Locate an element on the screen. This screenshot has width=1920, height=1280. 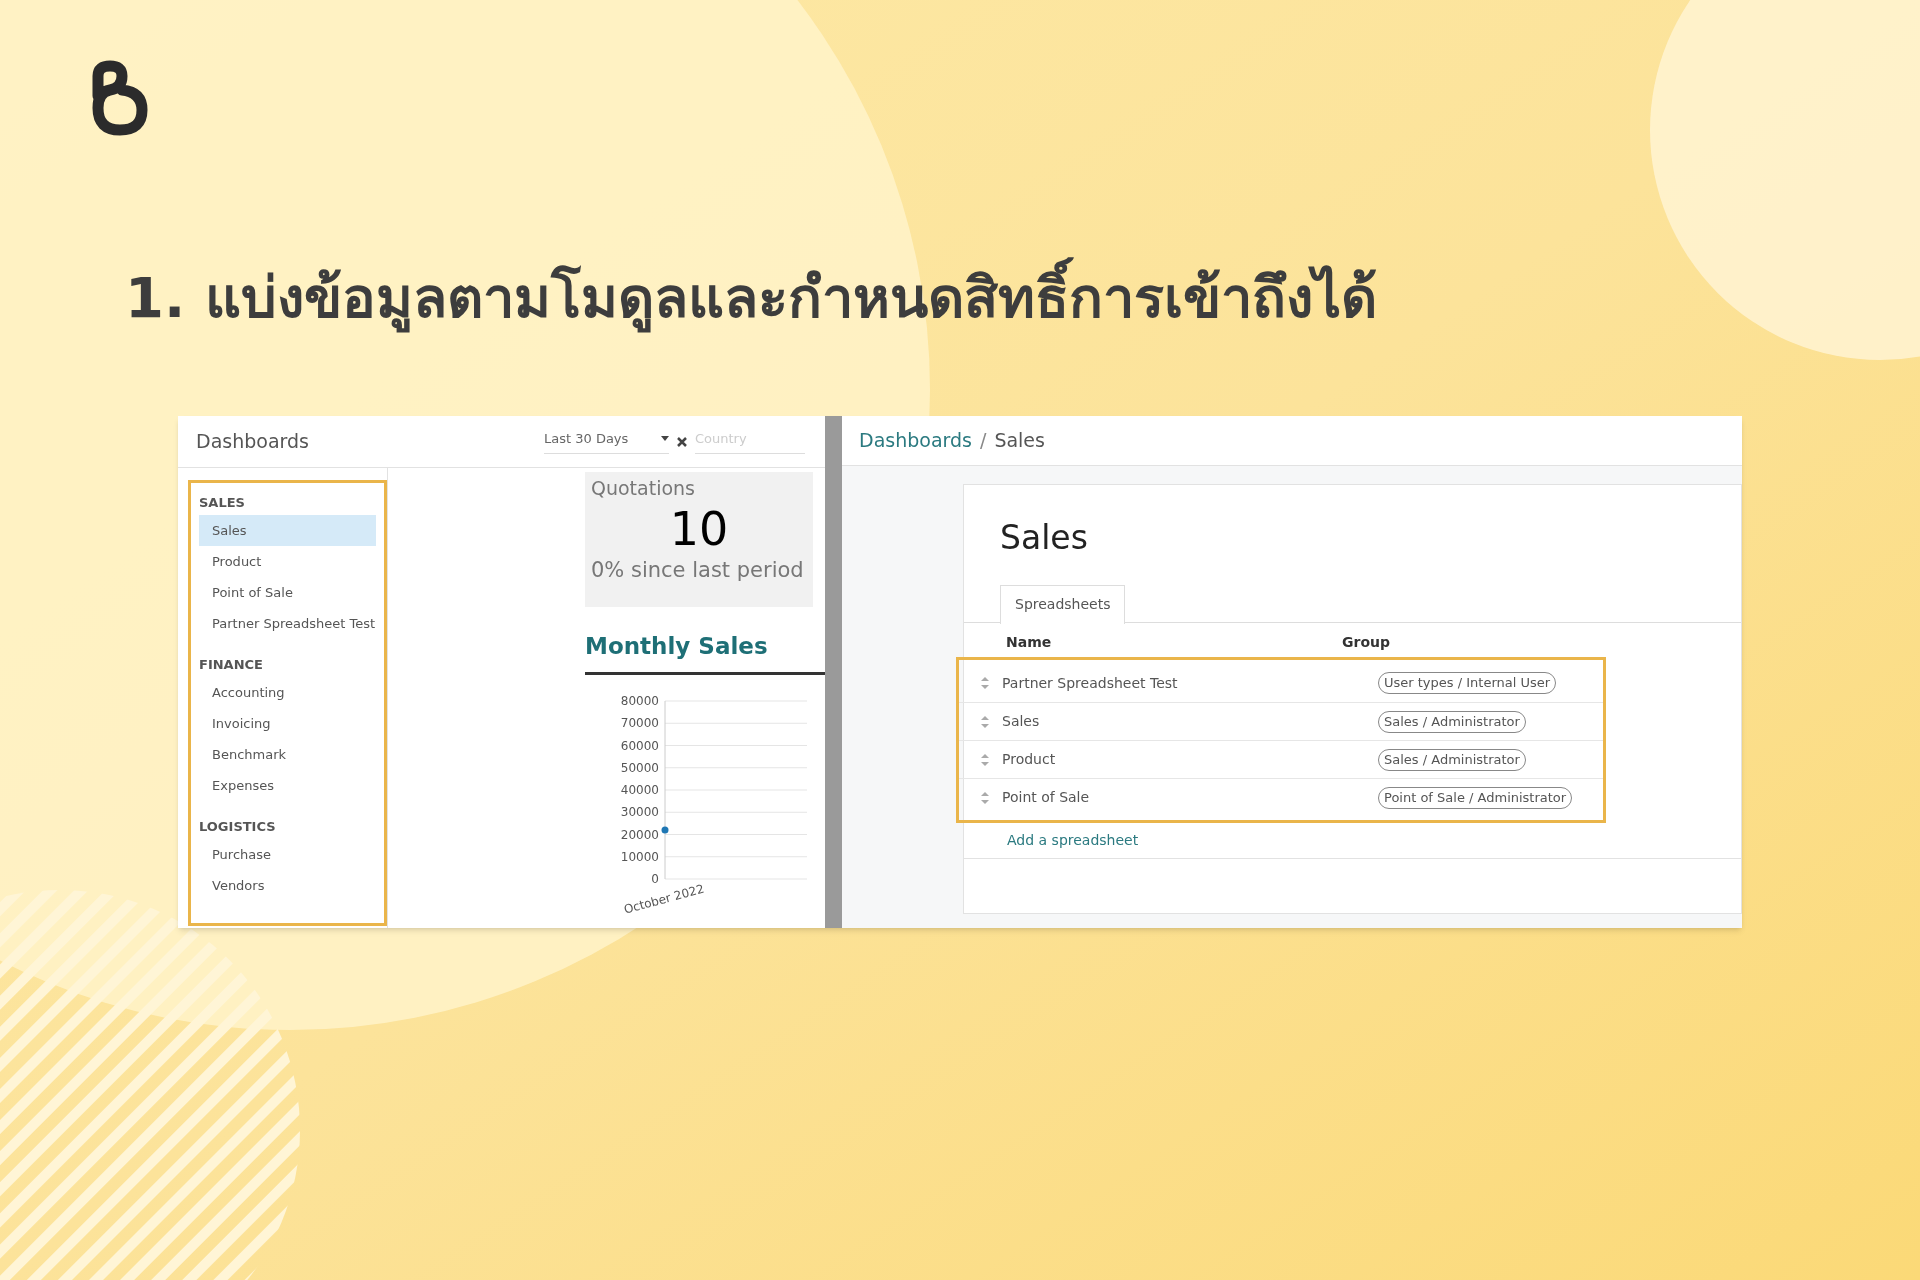
close-icon is located at coordinates (682, 441).